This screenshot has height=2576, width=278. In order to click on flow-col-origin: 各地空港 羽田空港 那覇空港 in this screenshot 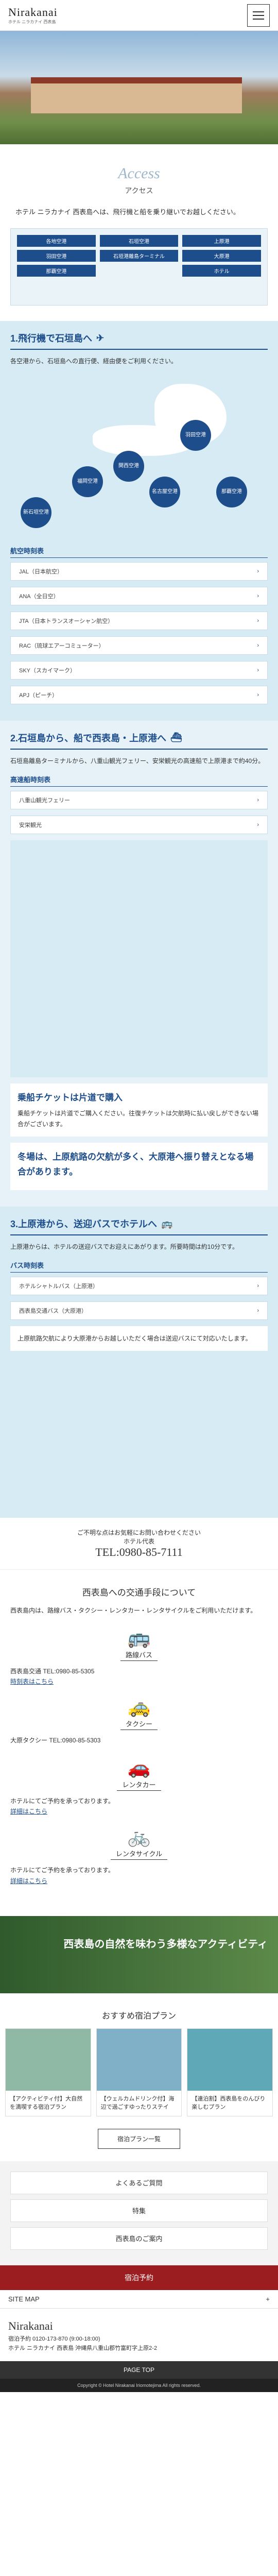, I will do `click(56, 267)`.